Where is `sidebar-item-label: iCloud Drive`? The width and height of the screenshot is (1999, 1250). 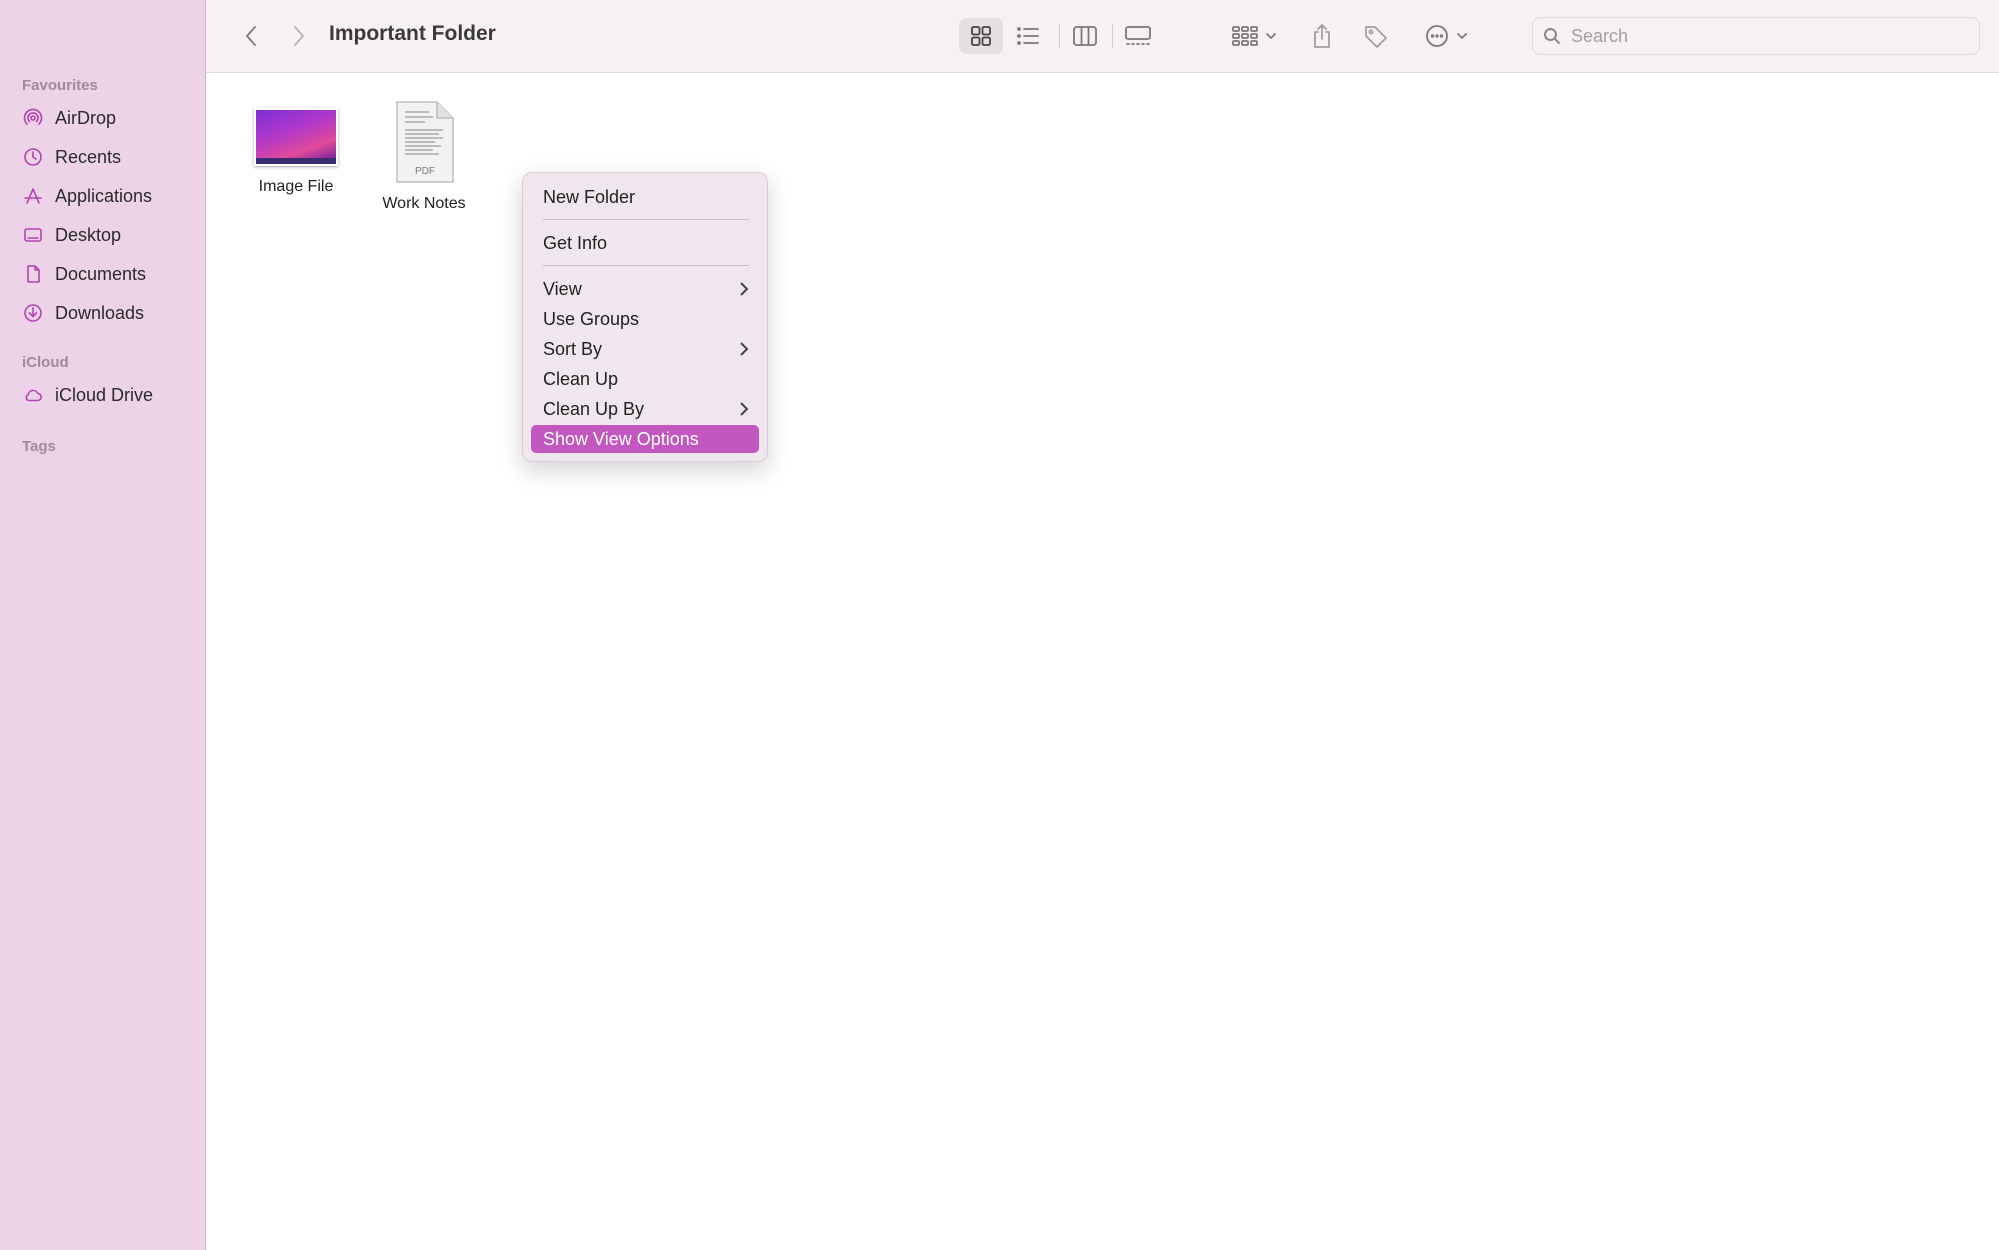
sidebar-item-label: iCloud Drive is located at coordinates (104, 394).